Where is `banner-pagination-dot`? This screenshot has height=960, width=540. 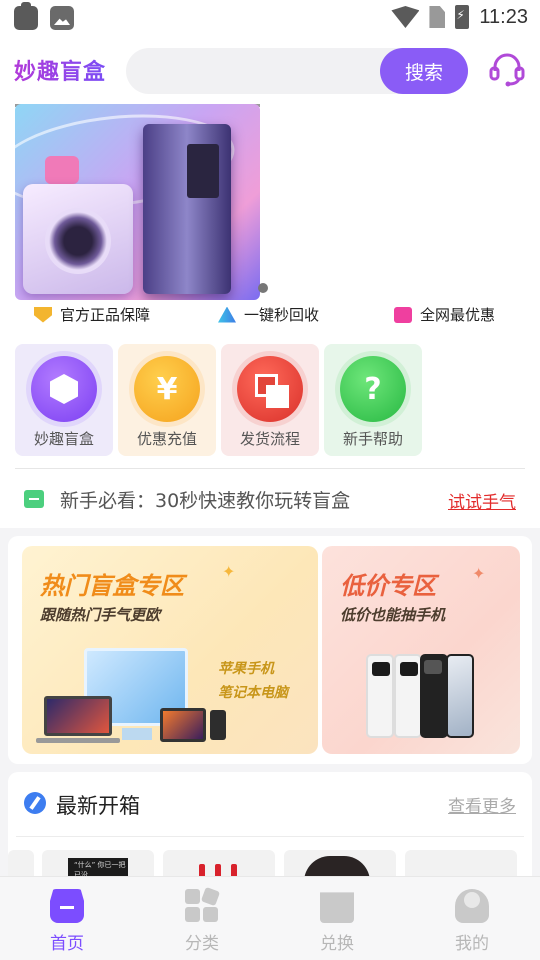 banner-pagination-dot is located at coordinates (263, 288).